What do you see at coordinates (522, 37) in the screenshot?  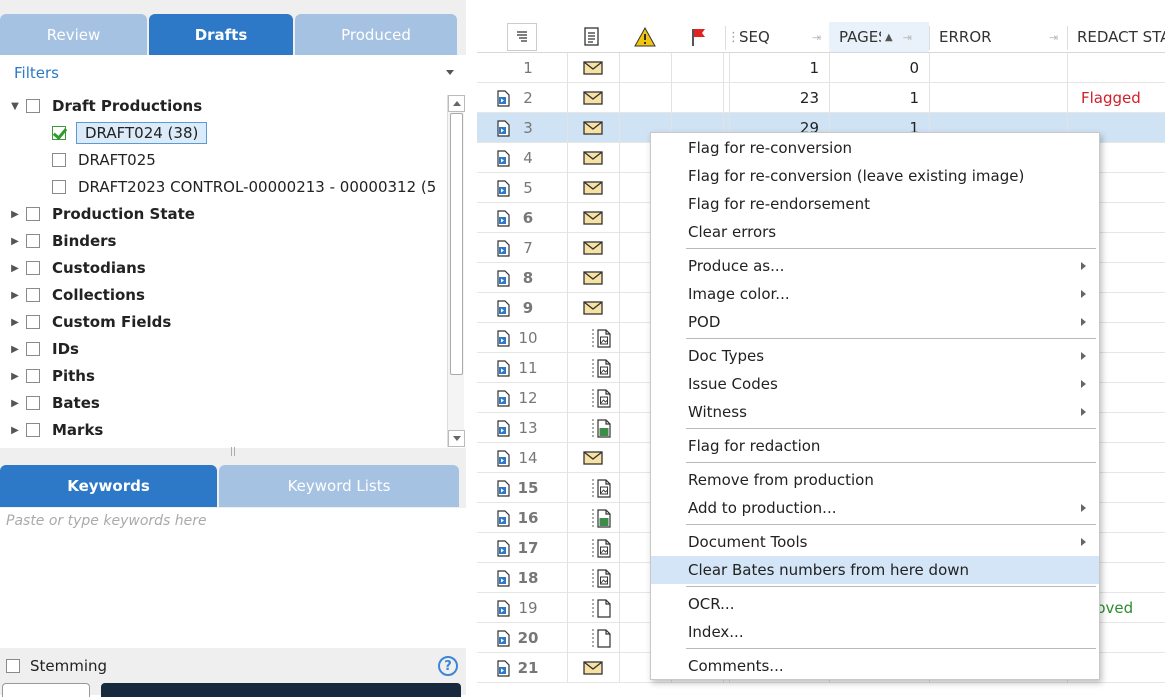 I see `column-chooser-icon` at bounding box center [522, 37].